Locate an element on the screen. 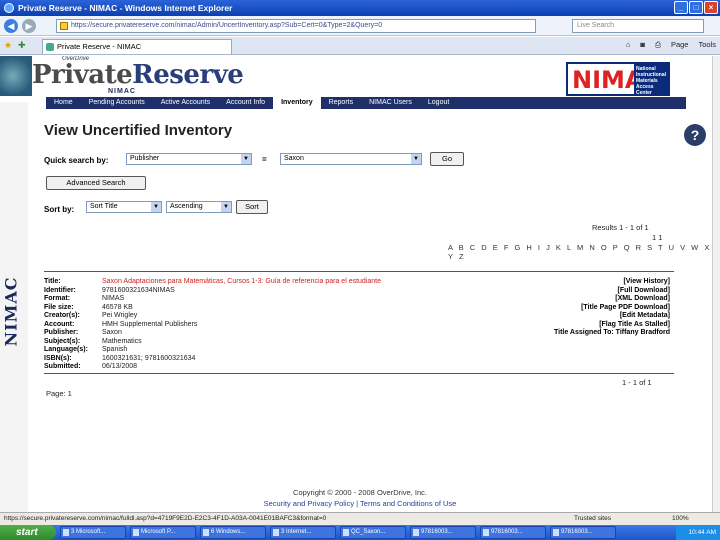  record-action-link: [XML Download] is located at coordinates (612, 299).